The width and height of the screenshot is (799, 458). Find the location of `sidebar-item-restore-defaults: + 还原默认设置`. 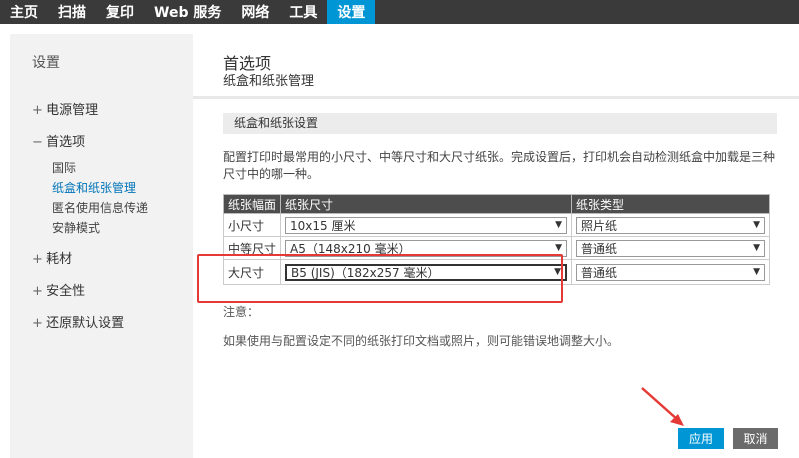

sidebar-item-restore-defaults: + 还原默认设置 is located at coordinates (78, 321).